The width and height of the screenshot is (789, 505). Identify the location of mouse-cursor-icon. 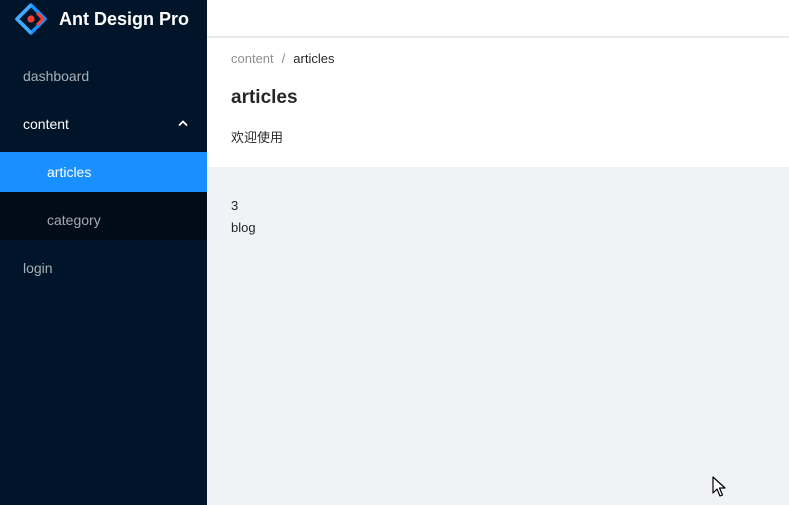
(719, 486).